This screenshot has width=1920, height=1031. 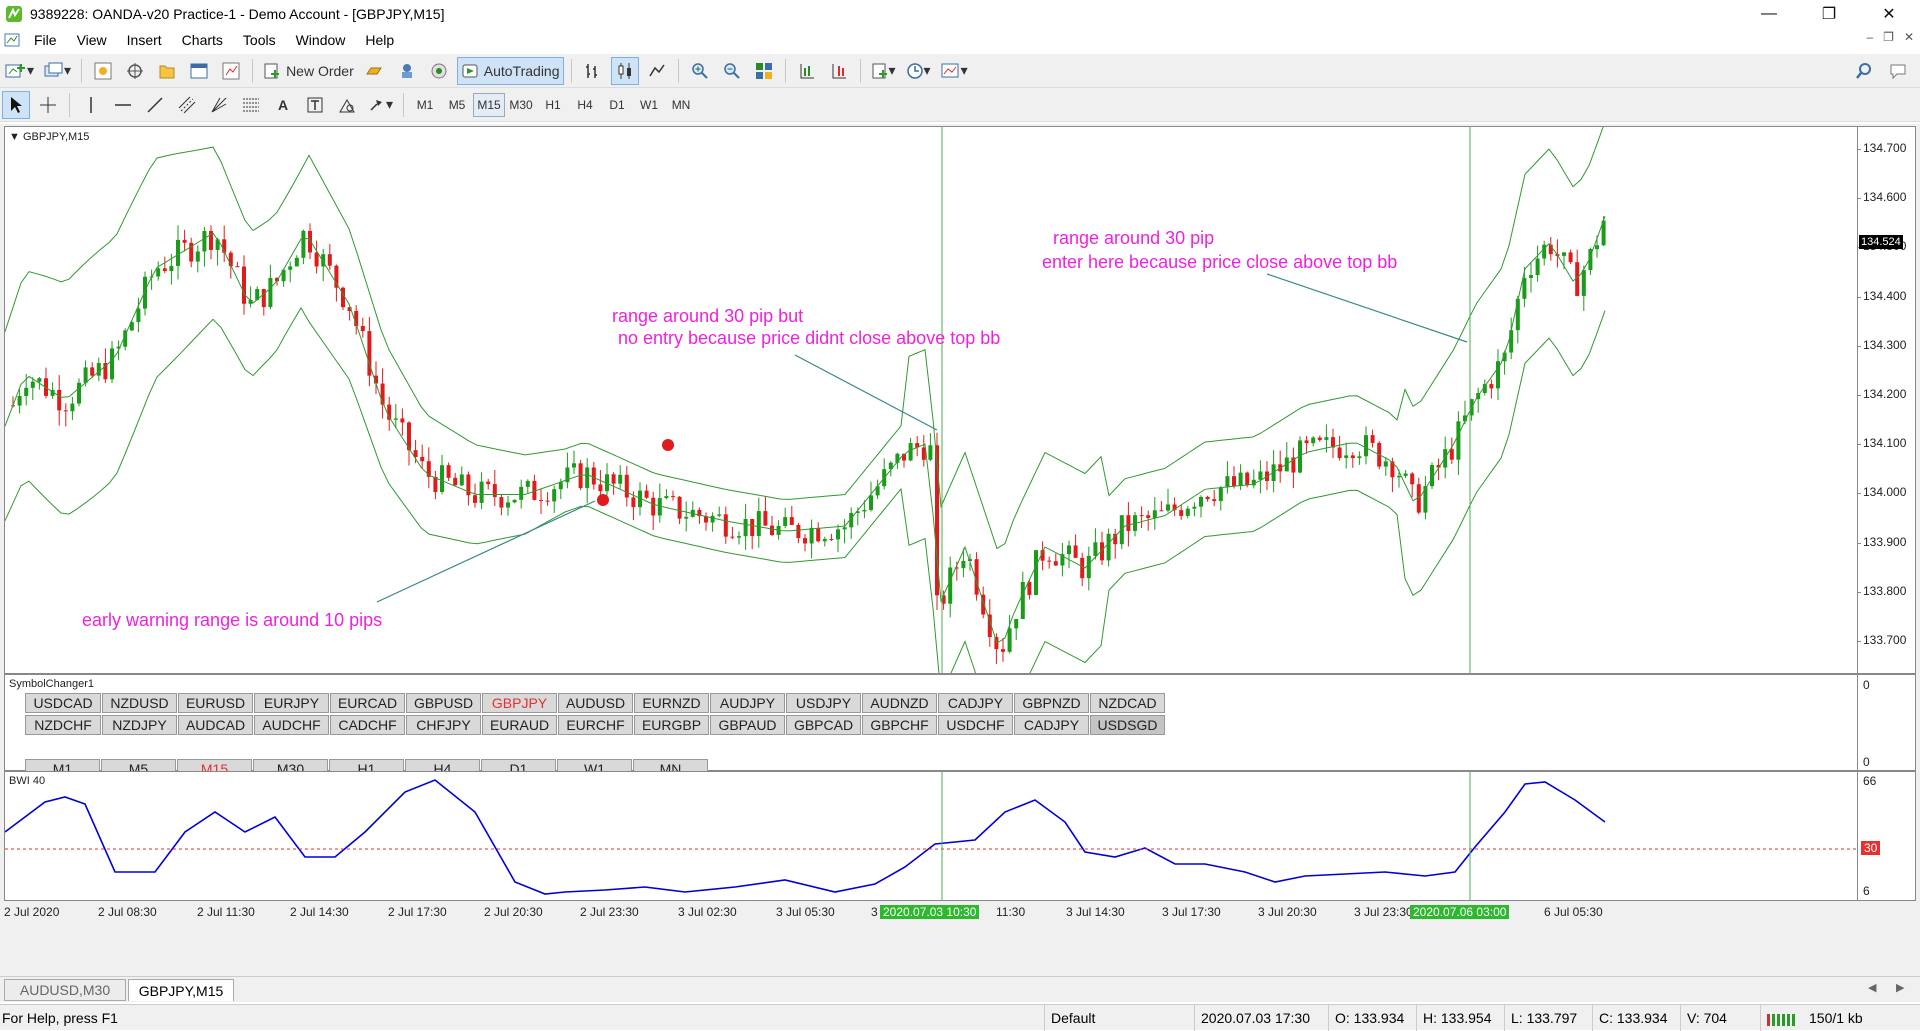 I want to click on symbol-button-audchf: AUDCHF, so click(x=291, y=725).